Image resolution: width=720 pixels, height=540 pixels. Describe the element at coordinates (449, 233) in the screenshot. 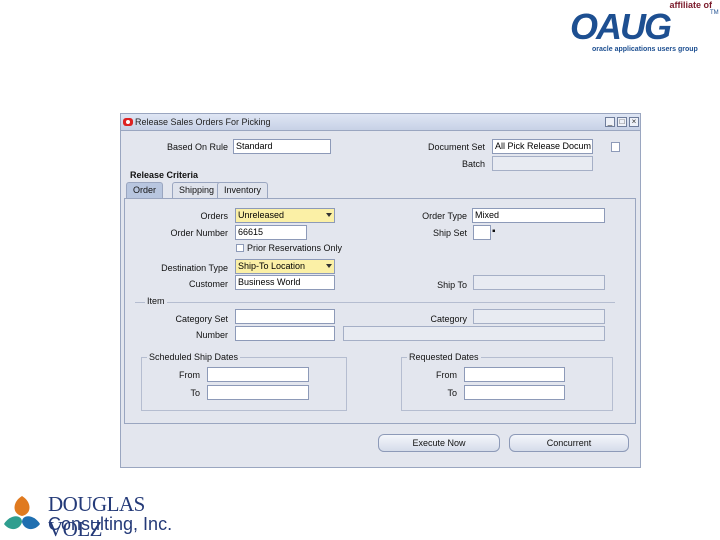

I see `ship-set-label: Ship Set` at that location.